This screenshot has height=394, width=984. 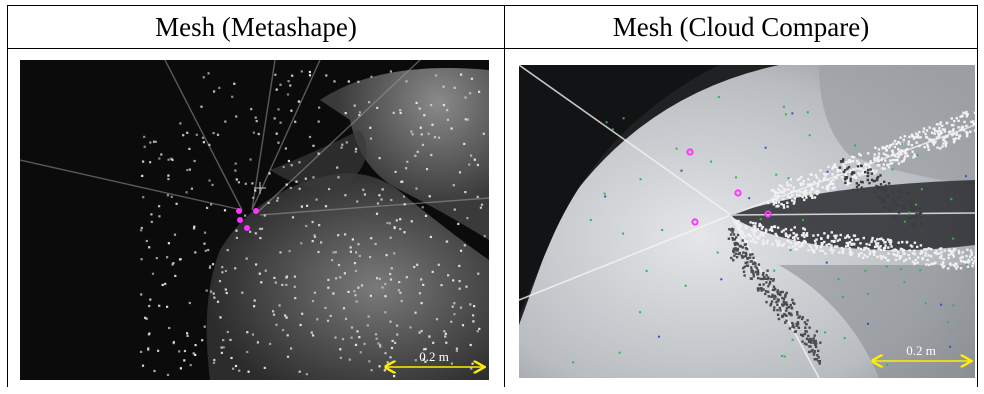 I want to click on header-divider, so click(x=492, y=48).